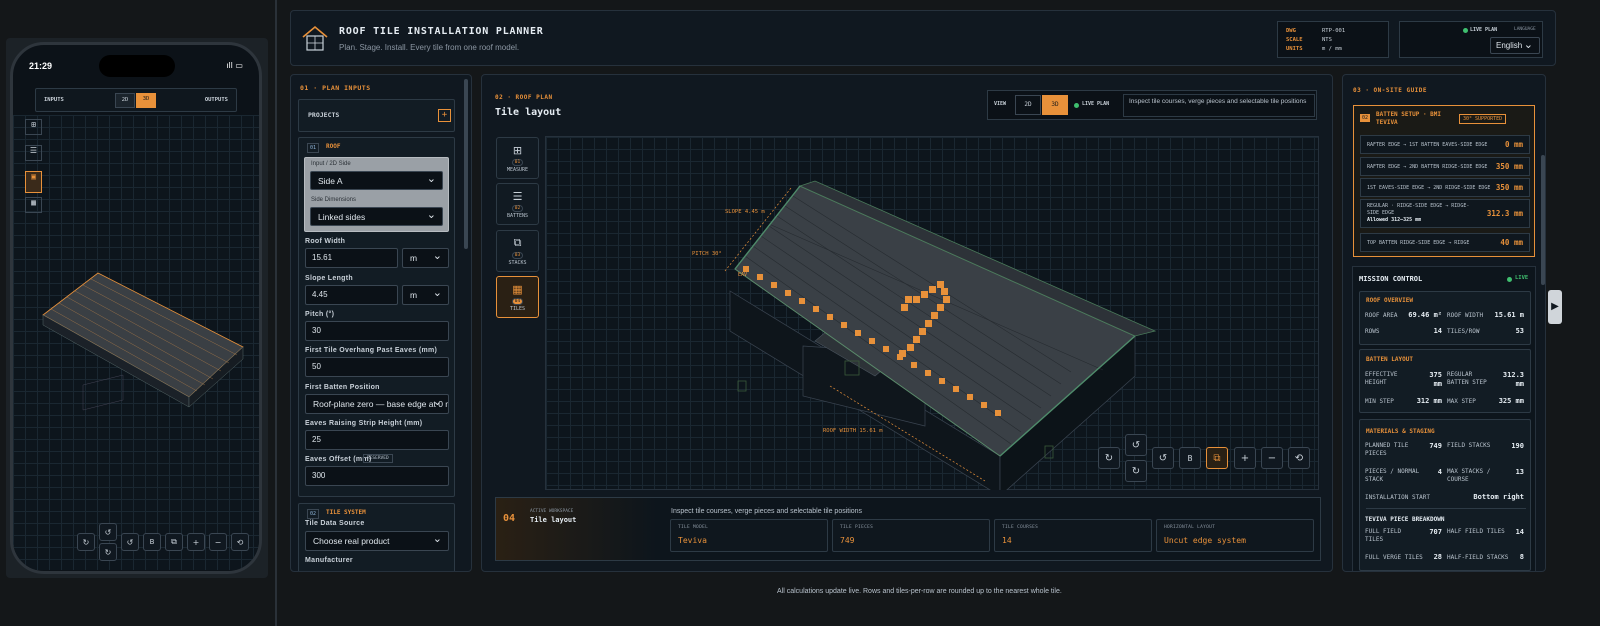  What do you see at coordinates (1498, 497) in the screenshot?
I see `install-start-value: Bottom right` at bounding box center [1498, 497].